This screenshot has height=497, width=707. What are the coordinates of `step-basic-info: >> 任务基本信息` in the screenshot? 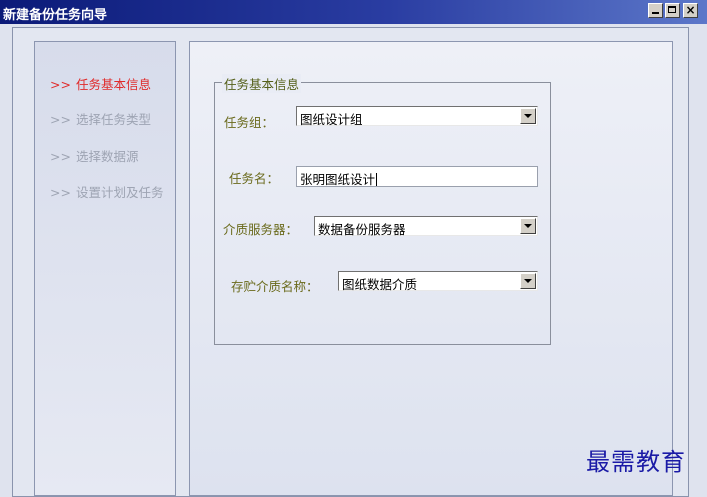 It's located at (100, 83).